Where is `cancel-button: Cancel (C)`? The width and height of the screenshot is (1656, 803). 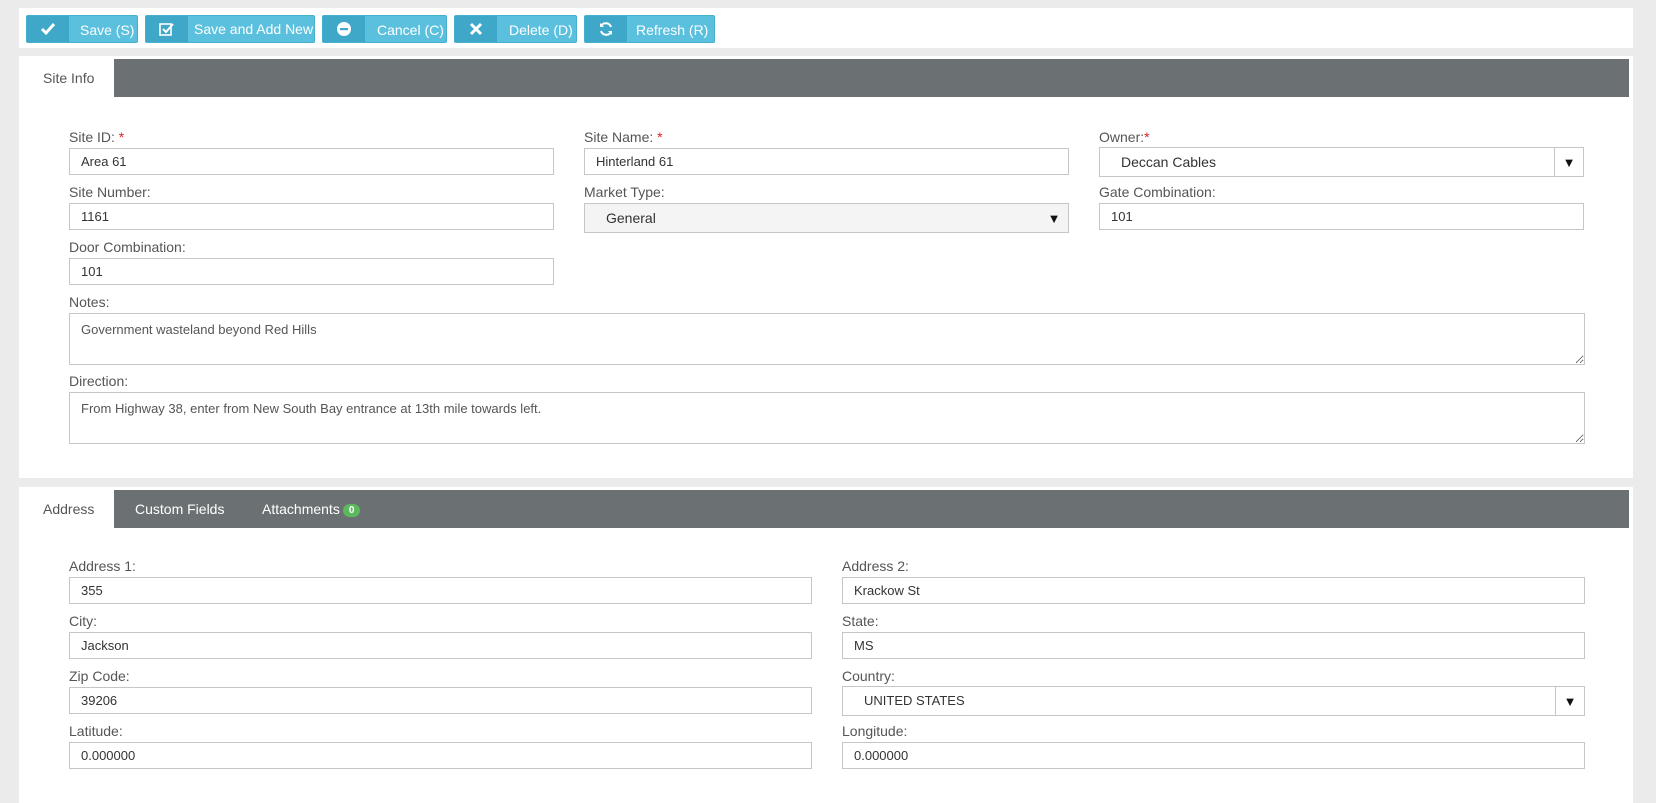
cancel-button: Cancel (C) is located at coordinates (384, 29).